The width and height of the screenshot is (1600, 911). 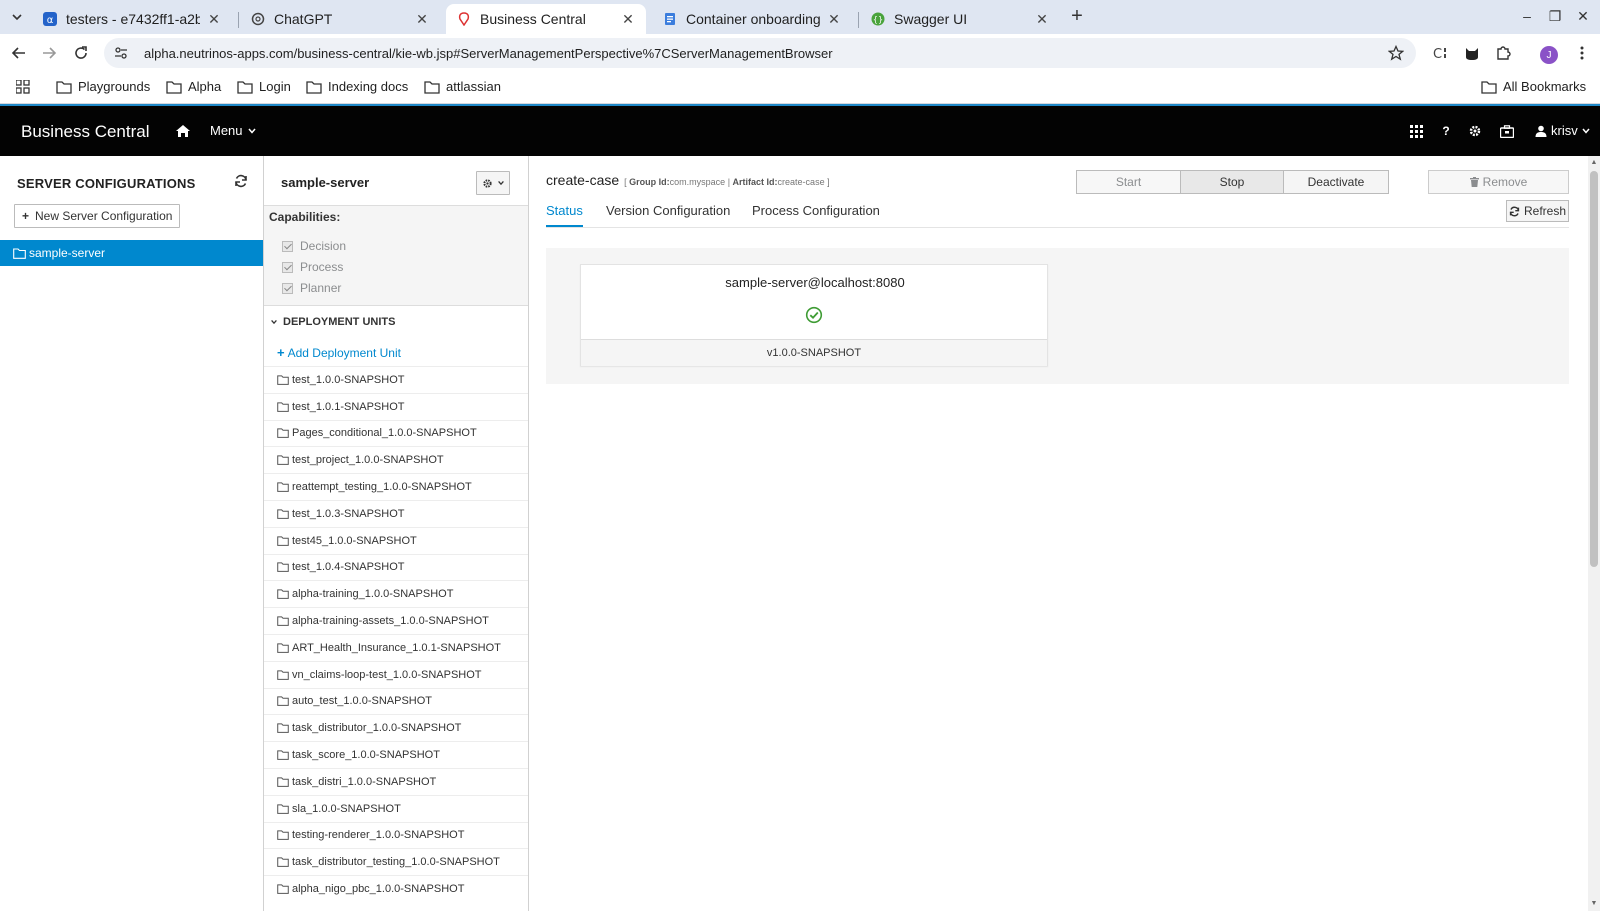 I want to click on tab-version-configuration: Version Configuration, so click(x=668, y=214).